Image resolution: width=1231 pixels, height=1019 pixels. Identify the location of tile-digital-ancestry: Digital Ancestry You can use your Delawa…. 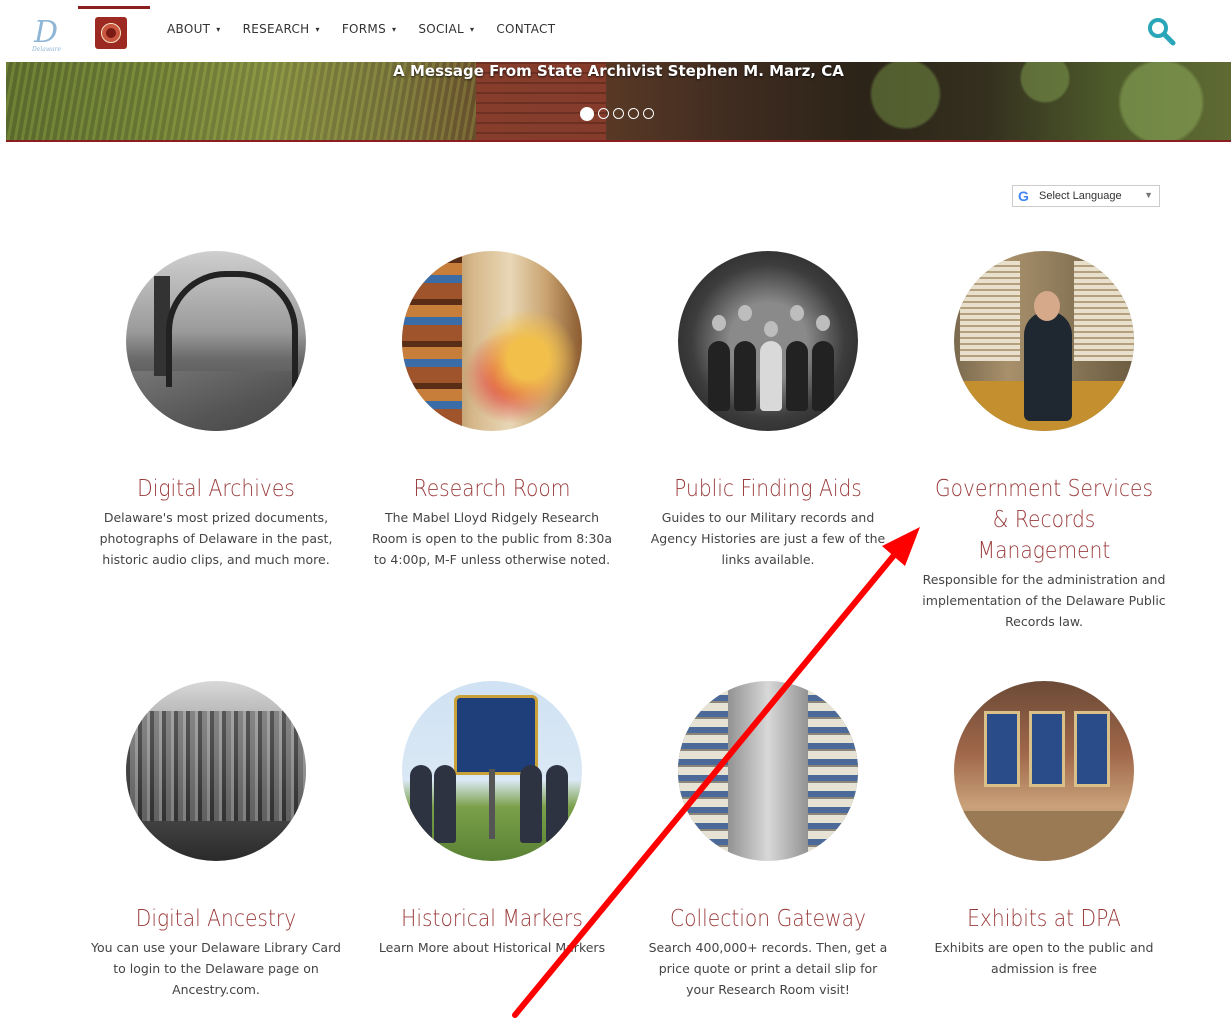
(216, 840).